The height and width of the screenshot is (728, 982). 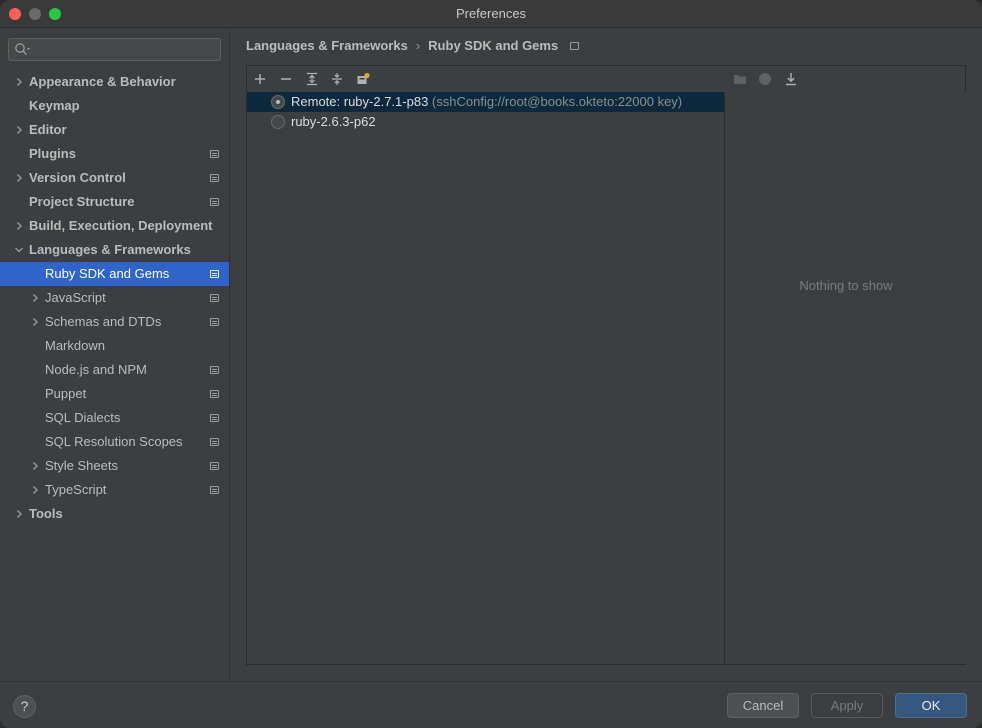 I want to click on sidebar-item: Ruby SDK and Gems, so click(x=114, y=274).